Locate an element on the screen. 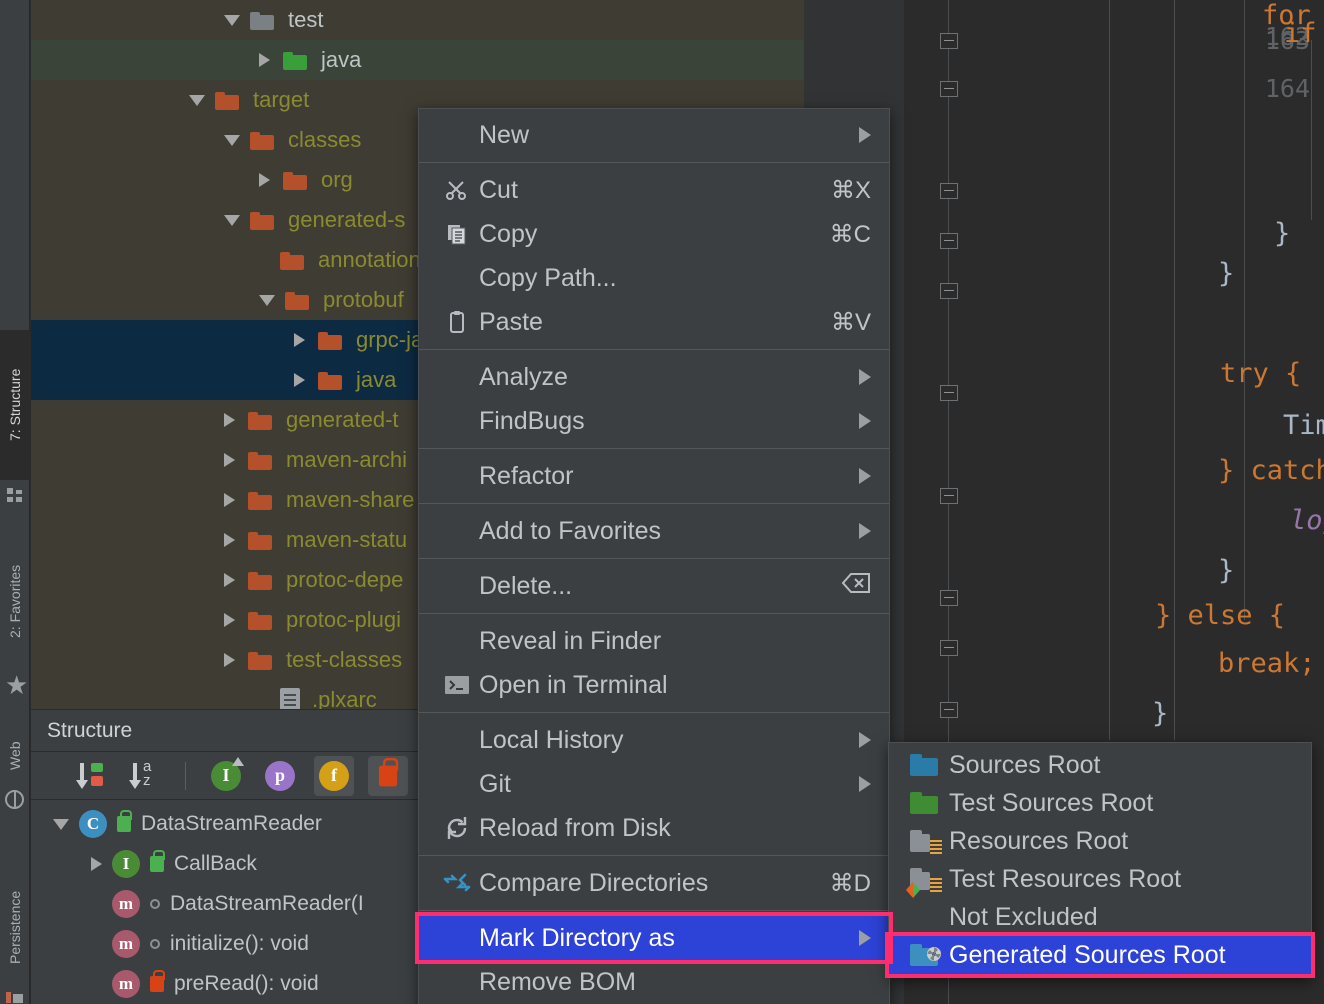  menu-item-analyze: Analyze is located at coordinates (654, 377).